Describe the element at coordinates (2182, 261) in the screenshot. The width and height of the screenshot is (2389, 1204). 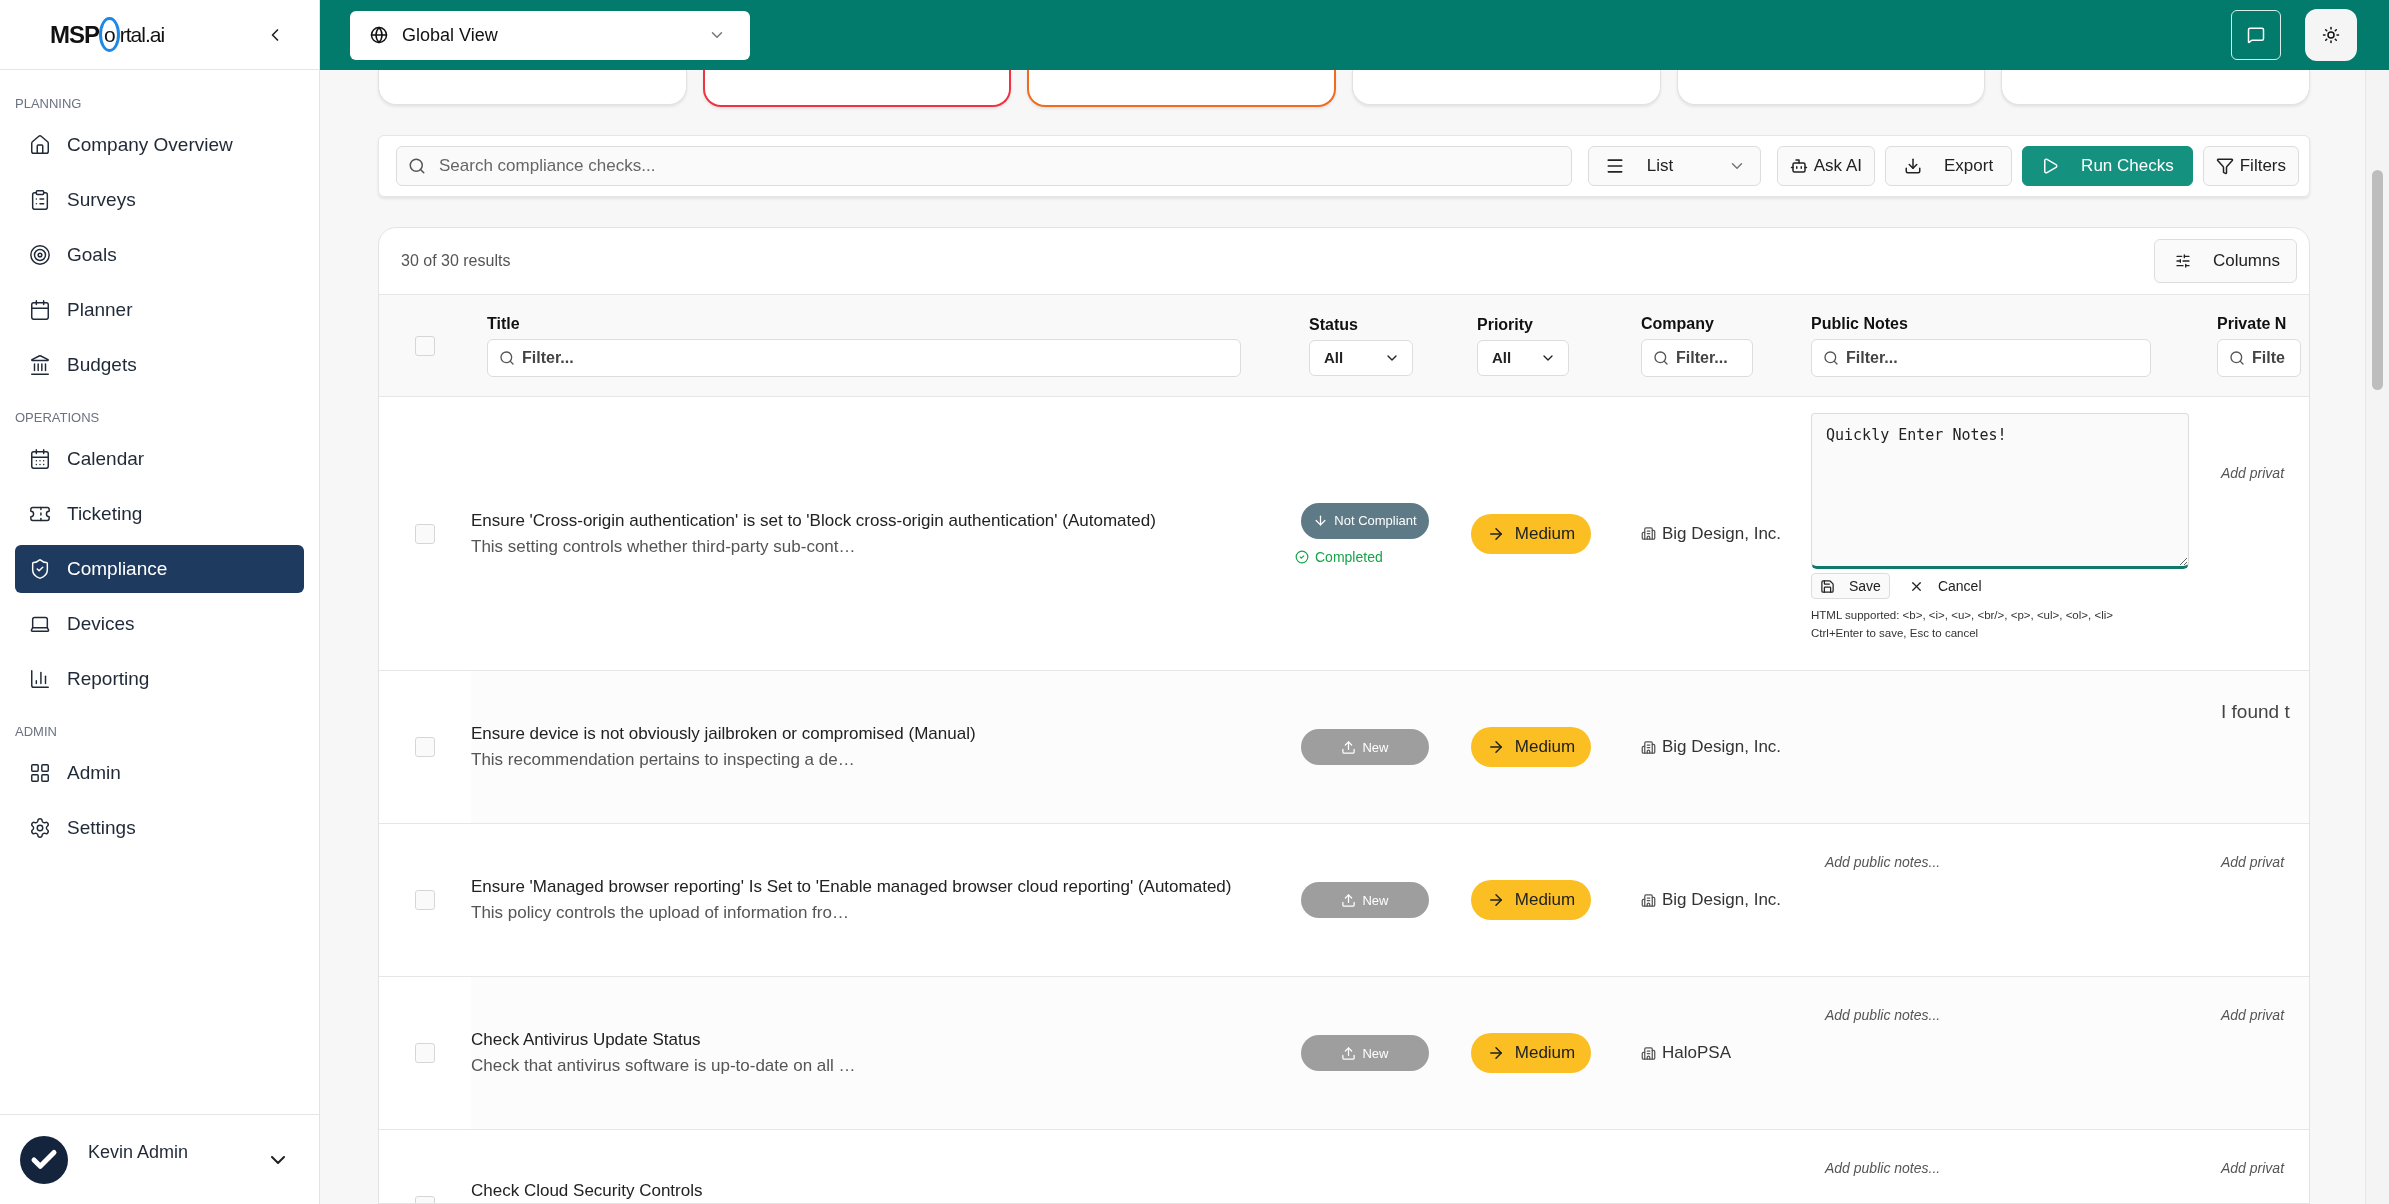
I see `sliders-icon` at that location.